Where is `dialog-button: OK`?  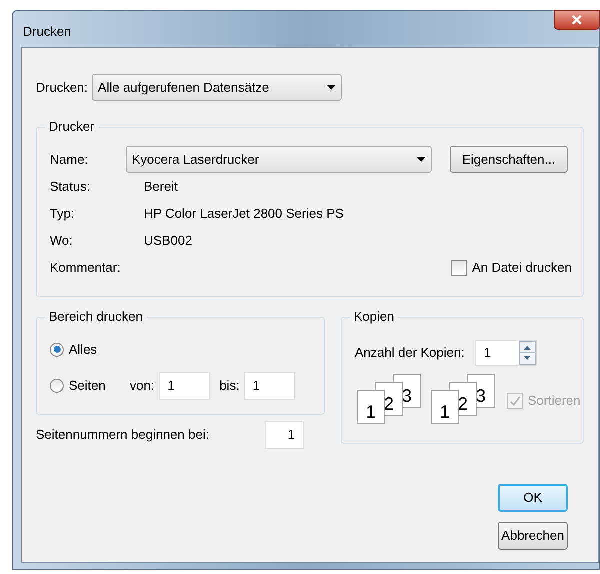
dialog-button: OK is located at coordinates (533, 498).